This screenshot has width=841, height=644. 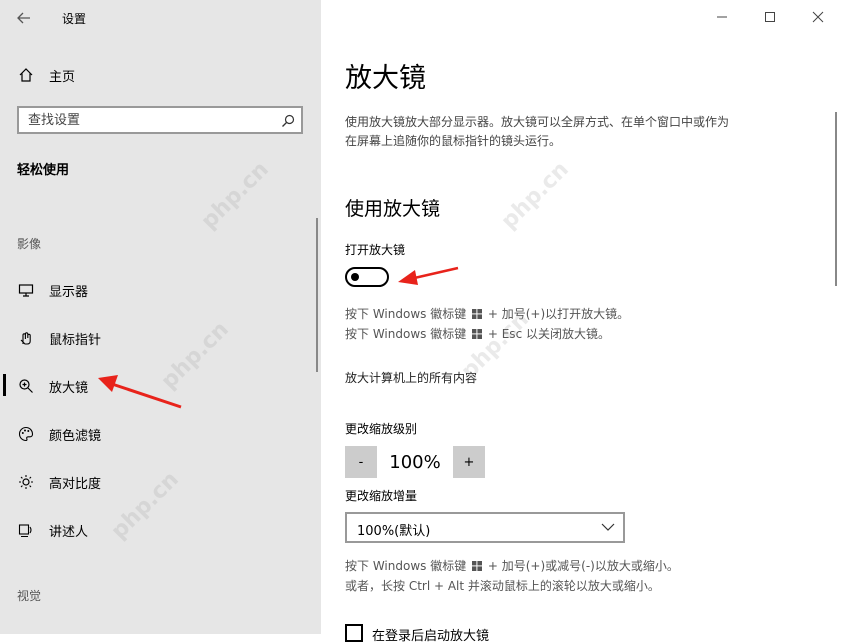 I want to click on zoom-increment-select: 100%(默认), so click(x=485, y=527).